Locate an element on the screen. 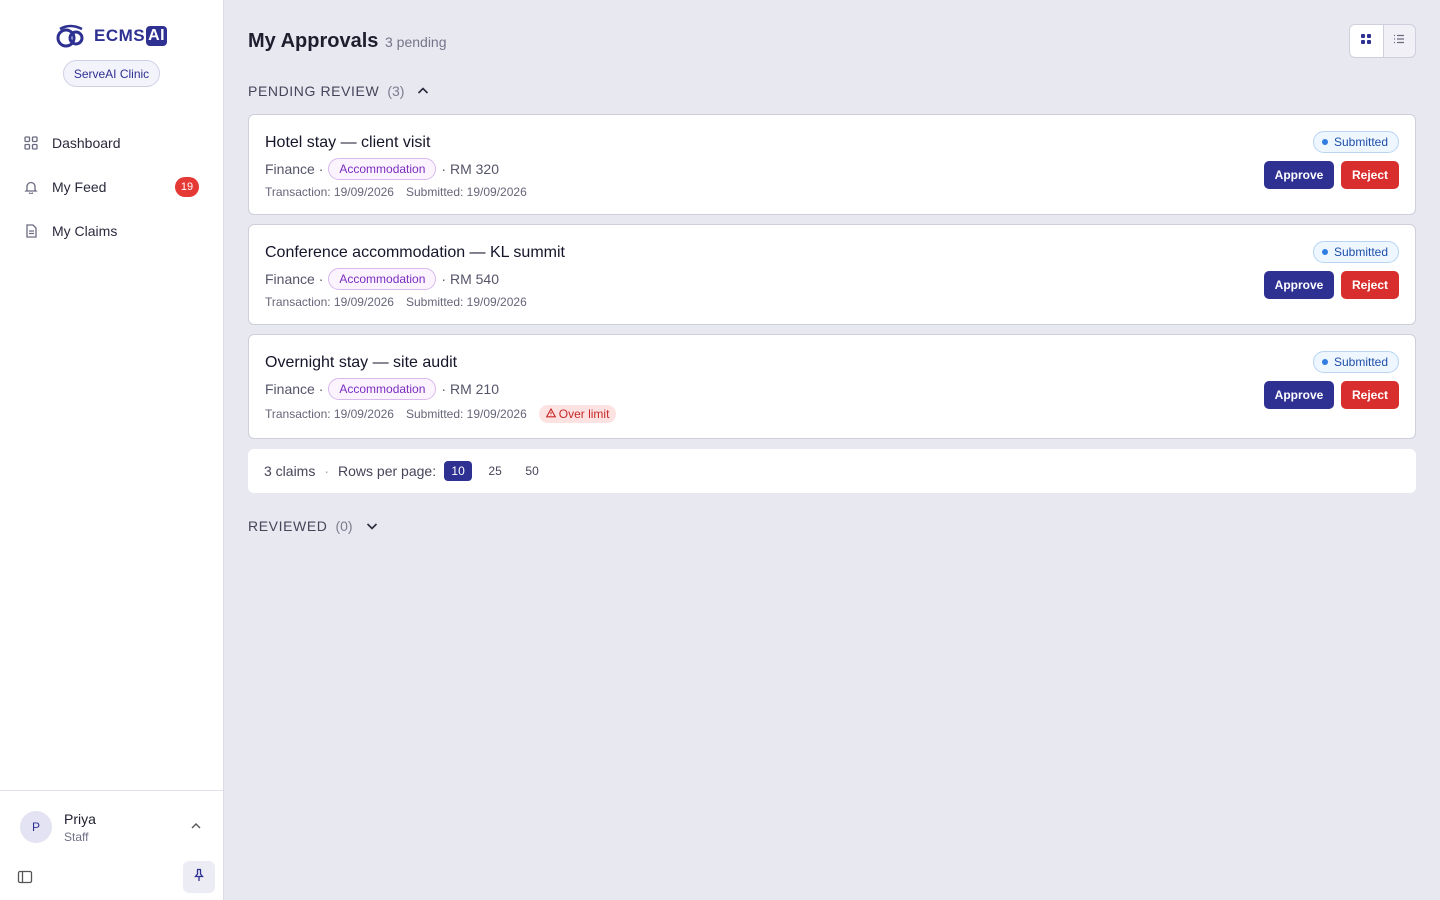  logo-icon is located at coordinates (72, 36).